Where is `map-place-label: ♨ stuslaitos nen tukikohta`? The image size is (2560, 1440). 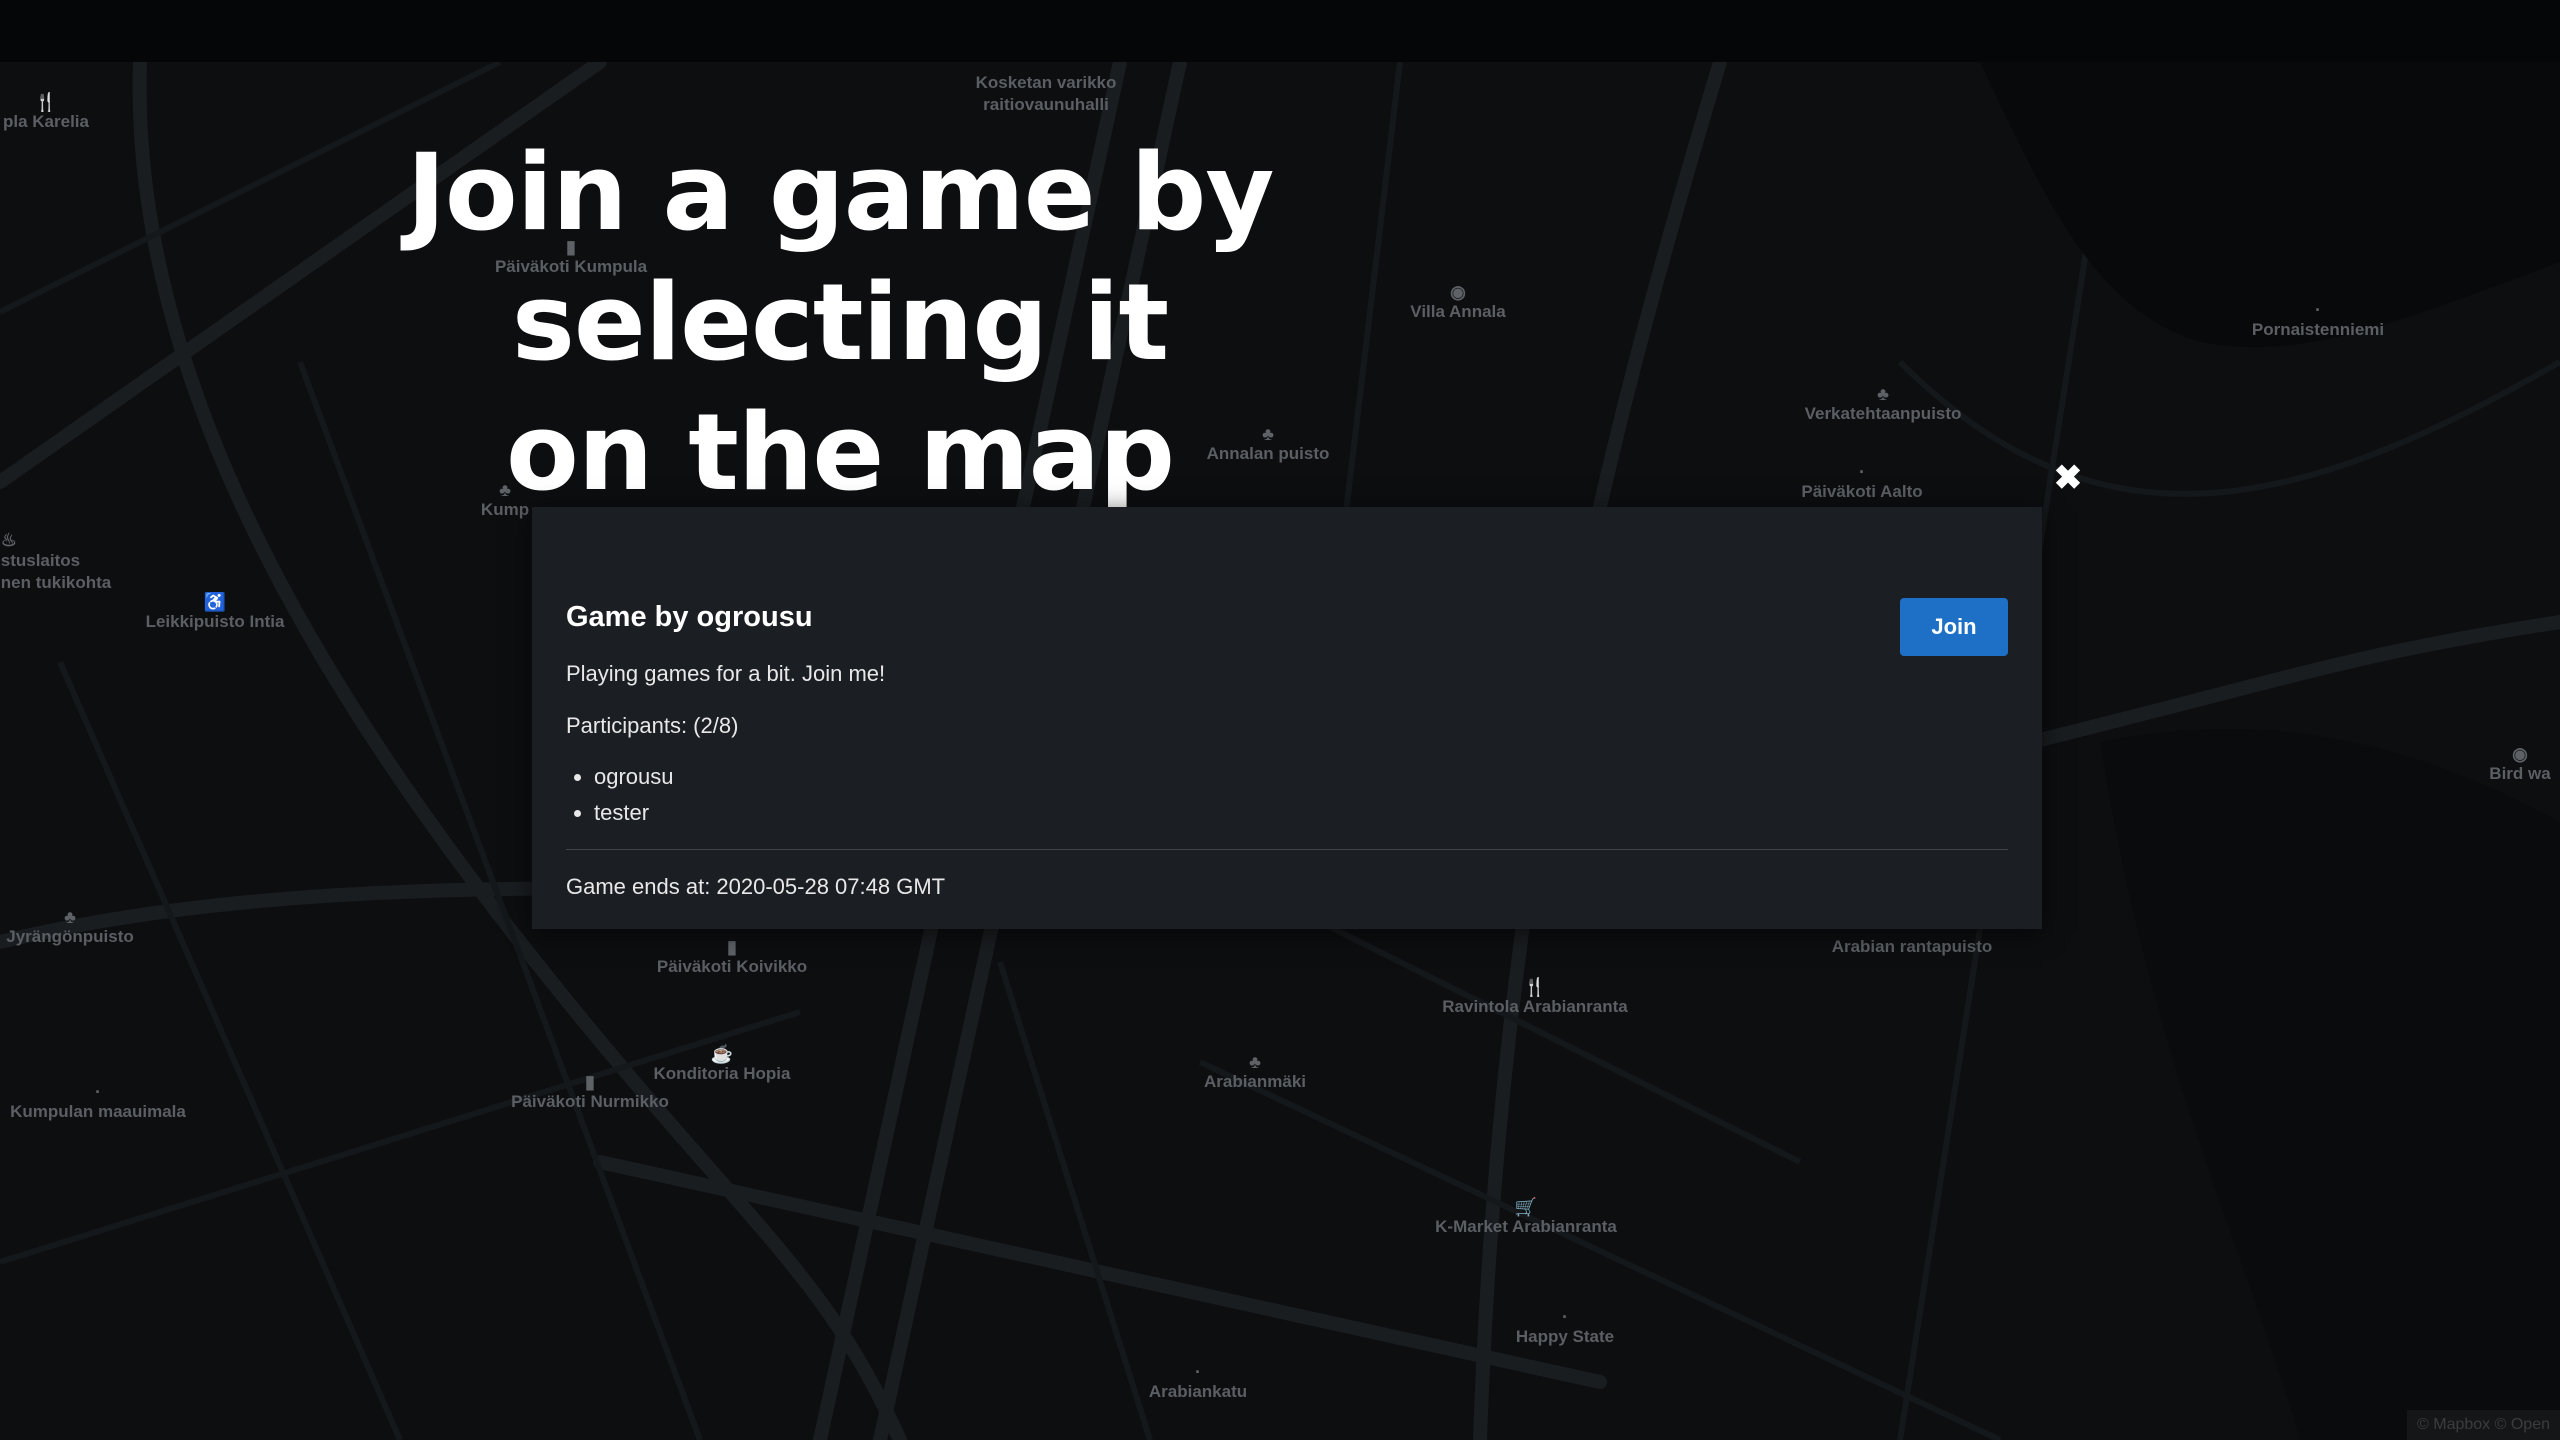
map-place-label: ♨ stuslaitos nen tukikohta is located at coordinates (56, 561).